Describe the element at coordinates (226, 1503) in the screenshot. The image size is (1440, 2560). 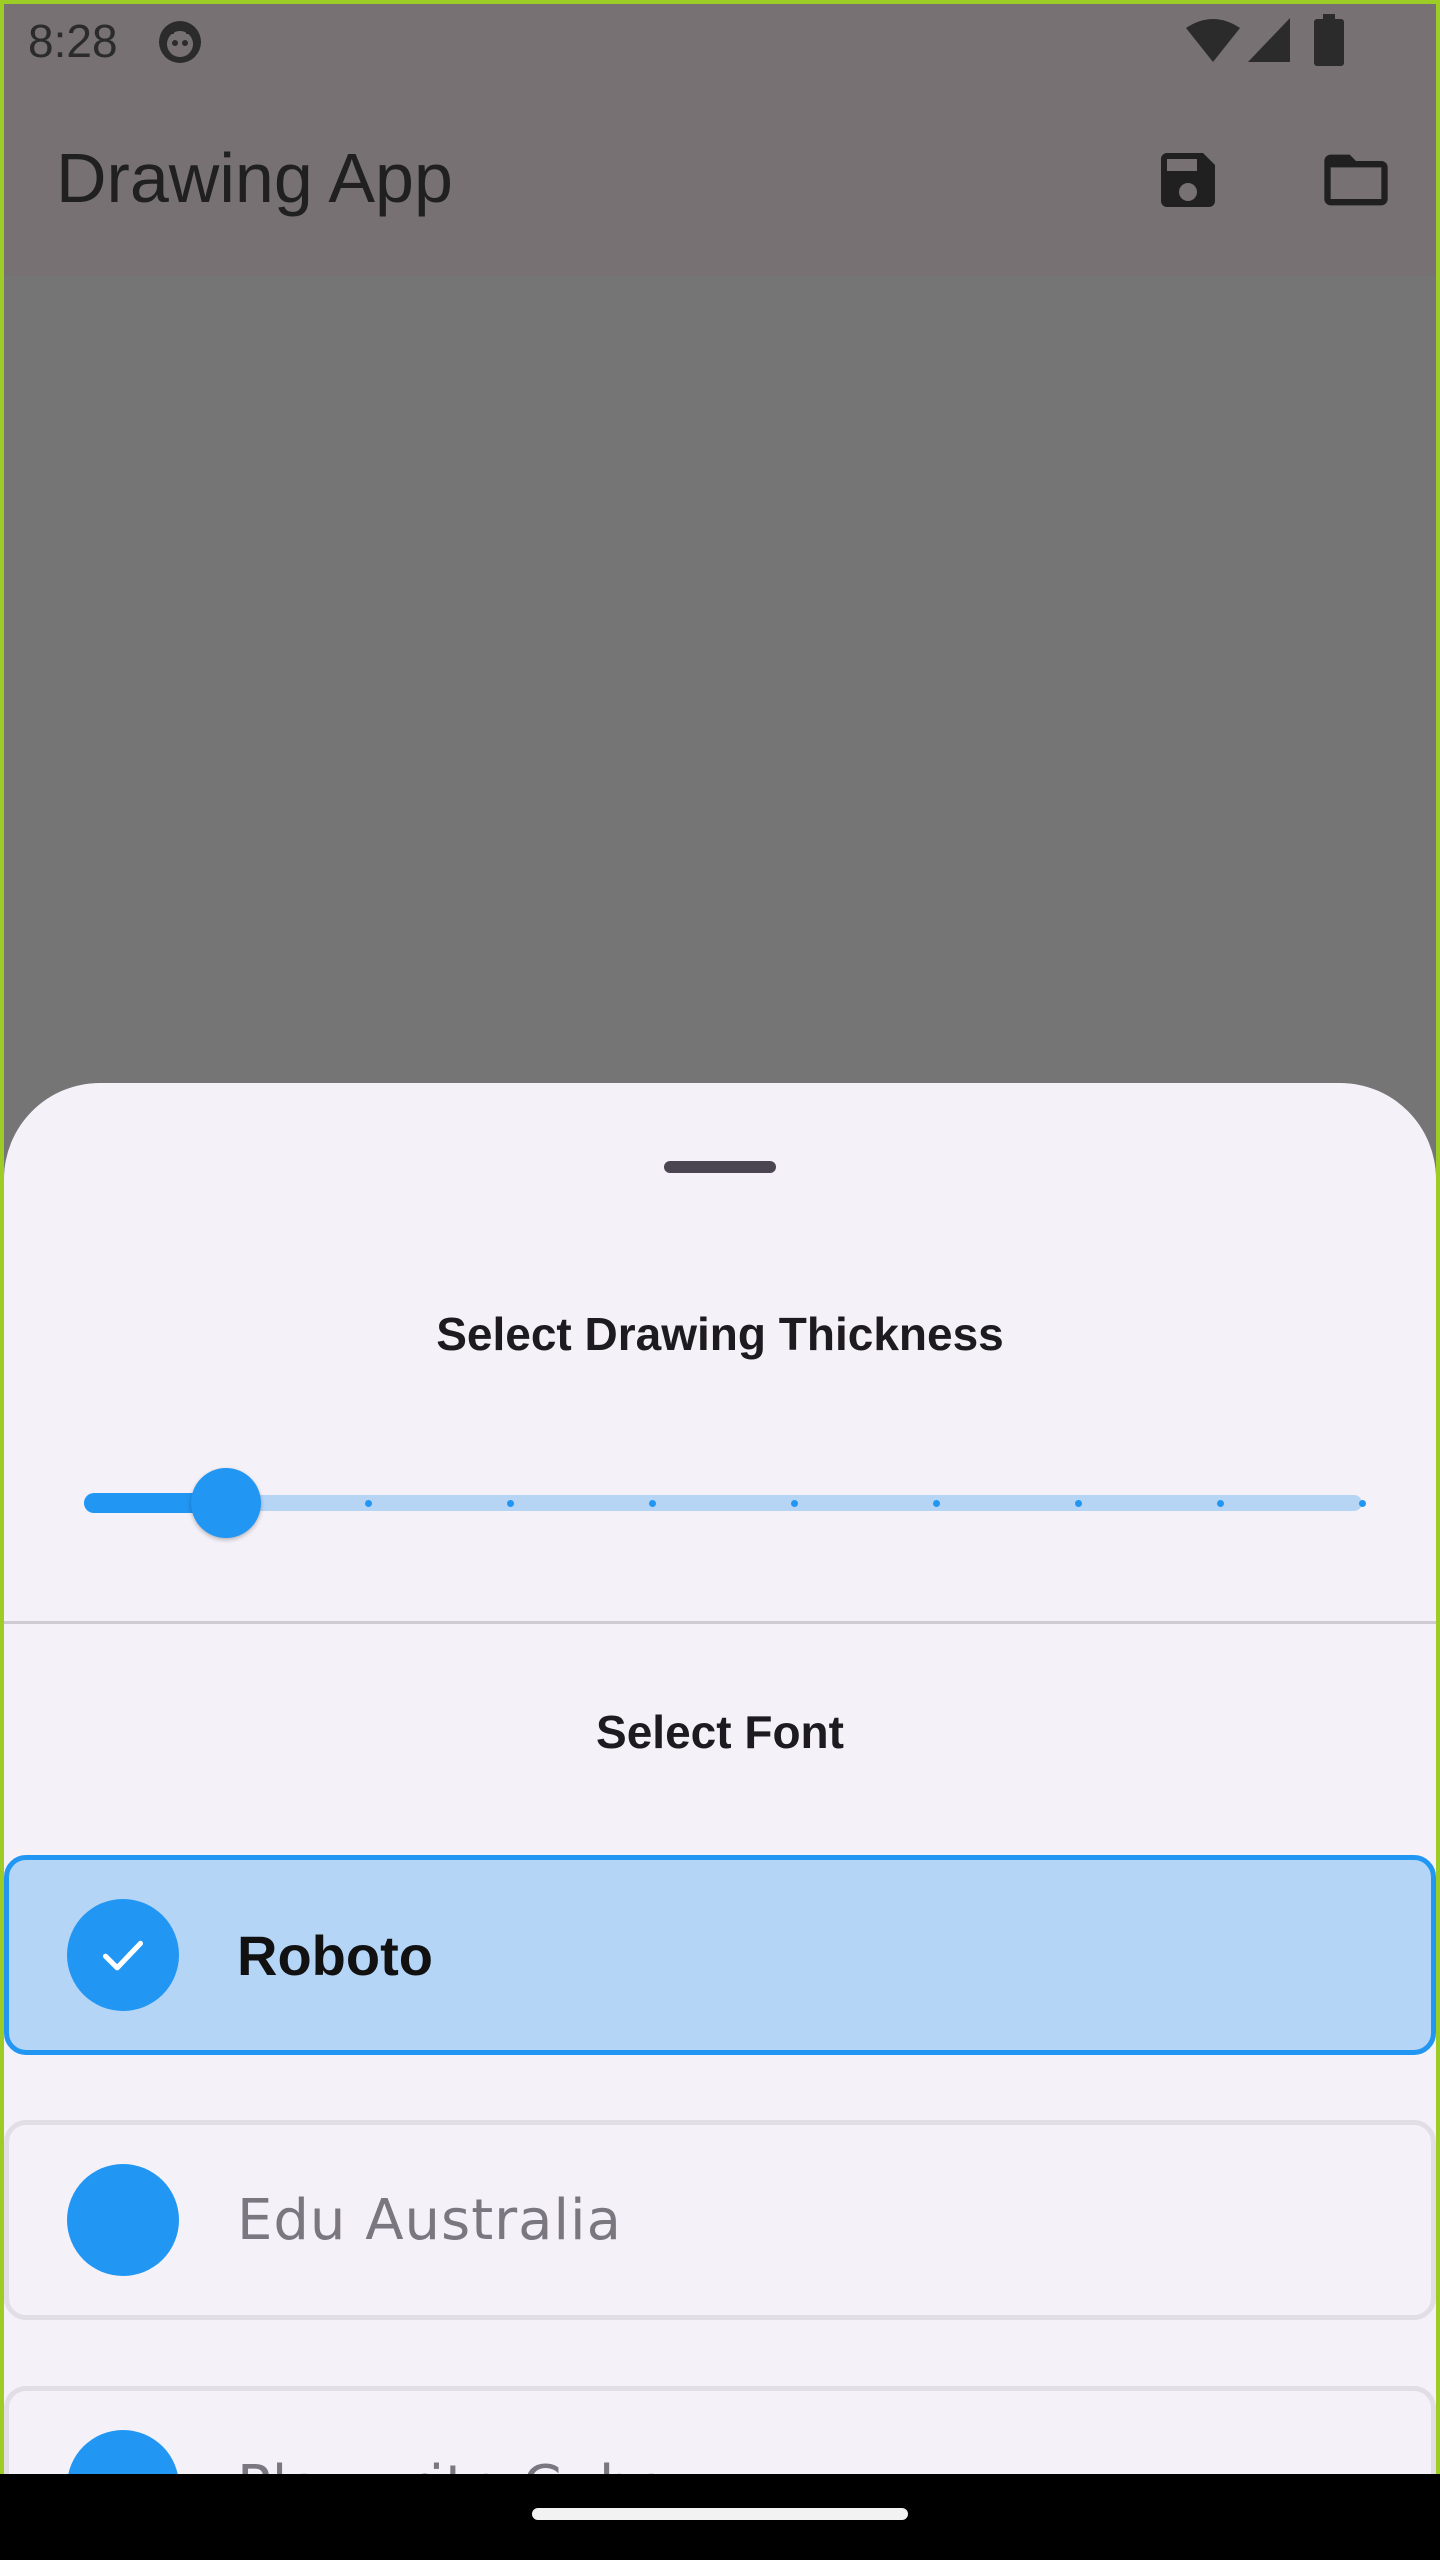
I see `slider-thumb` at that location.